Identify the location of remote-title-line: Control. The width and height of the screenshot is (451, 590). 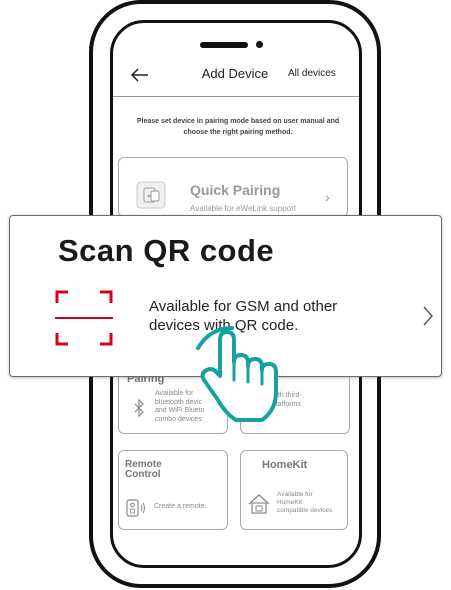
(143, 474).